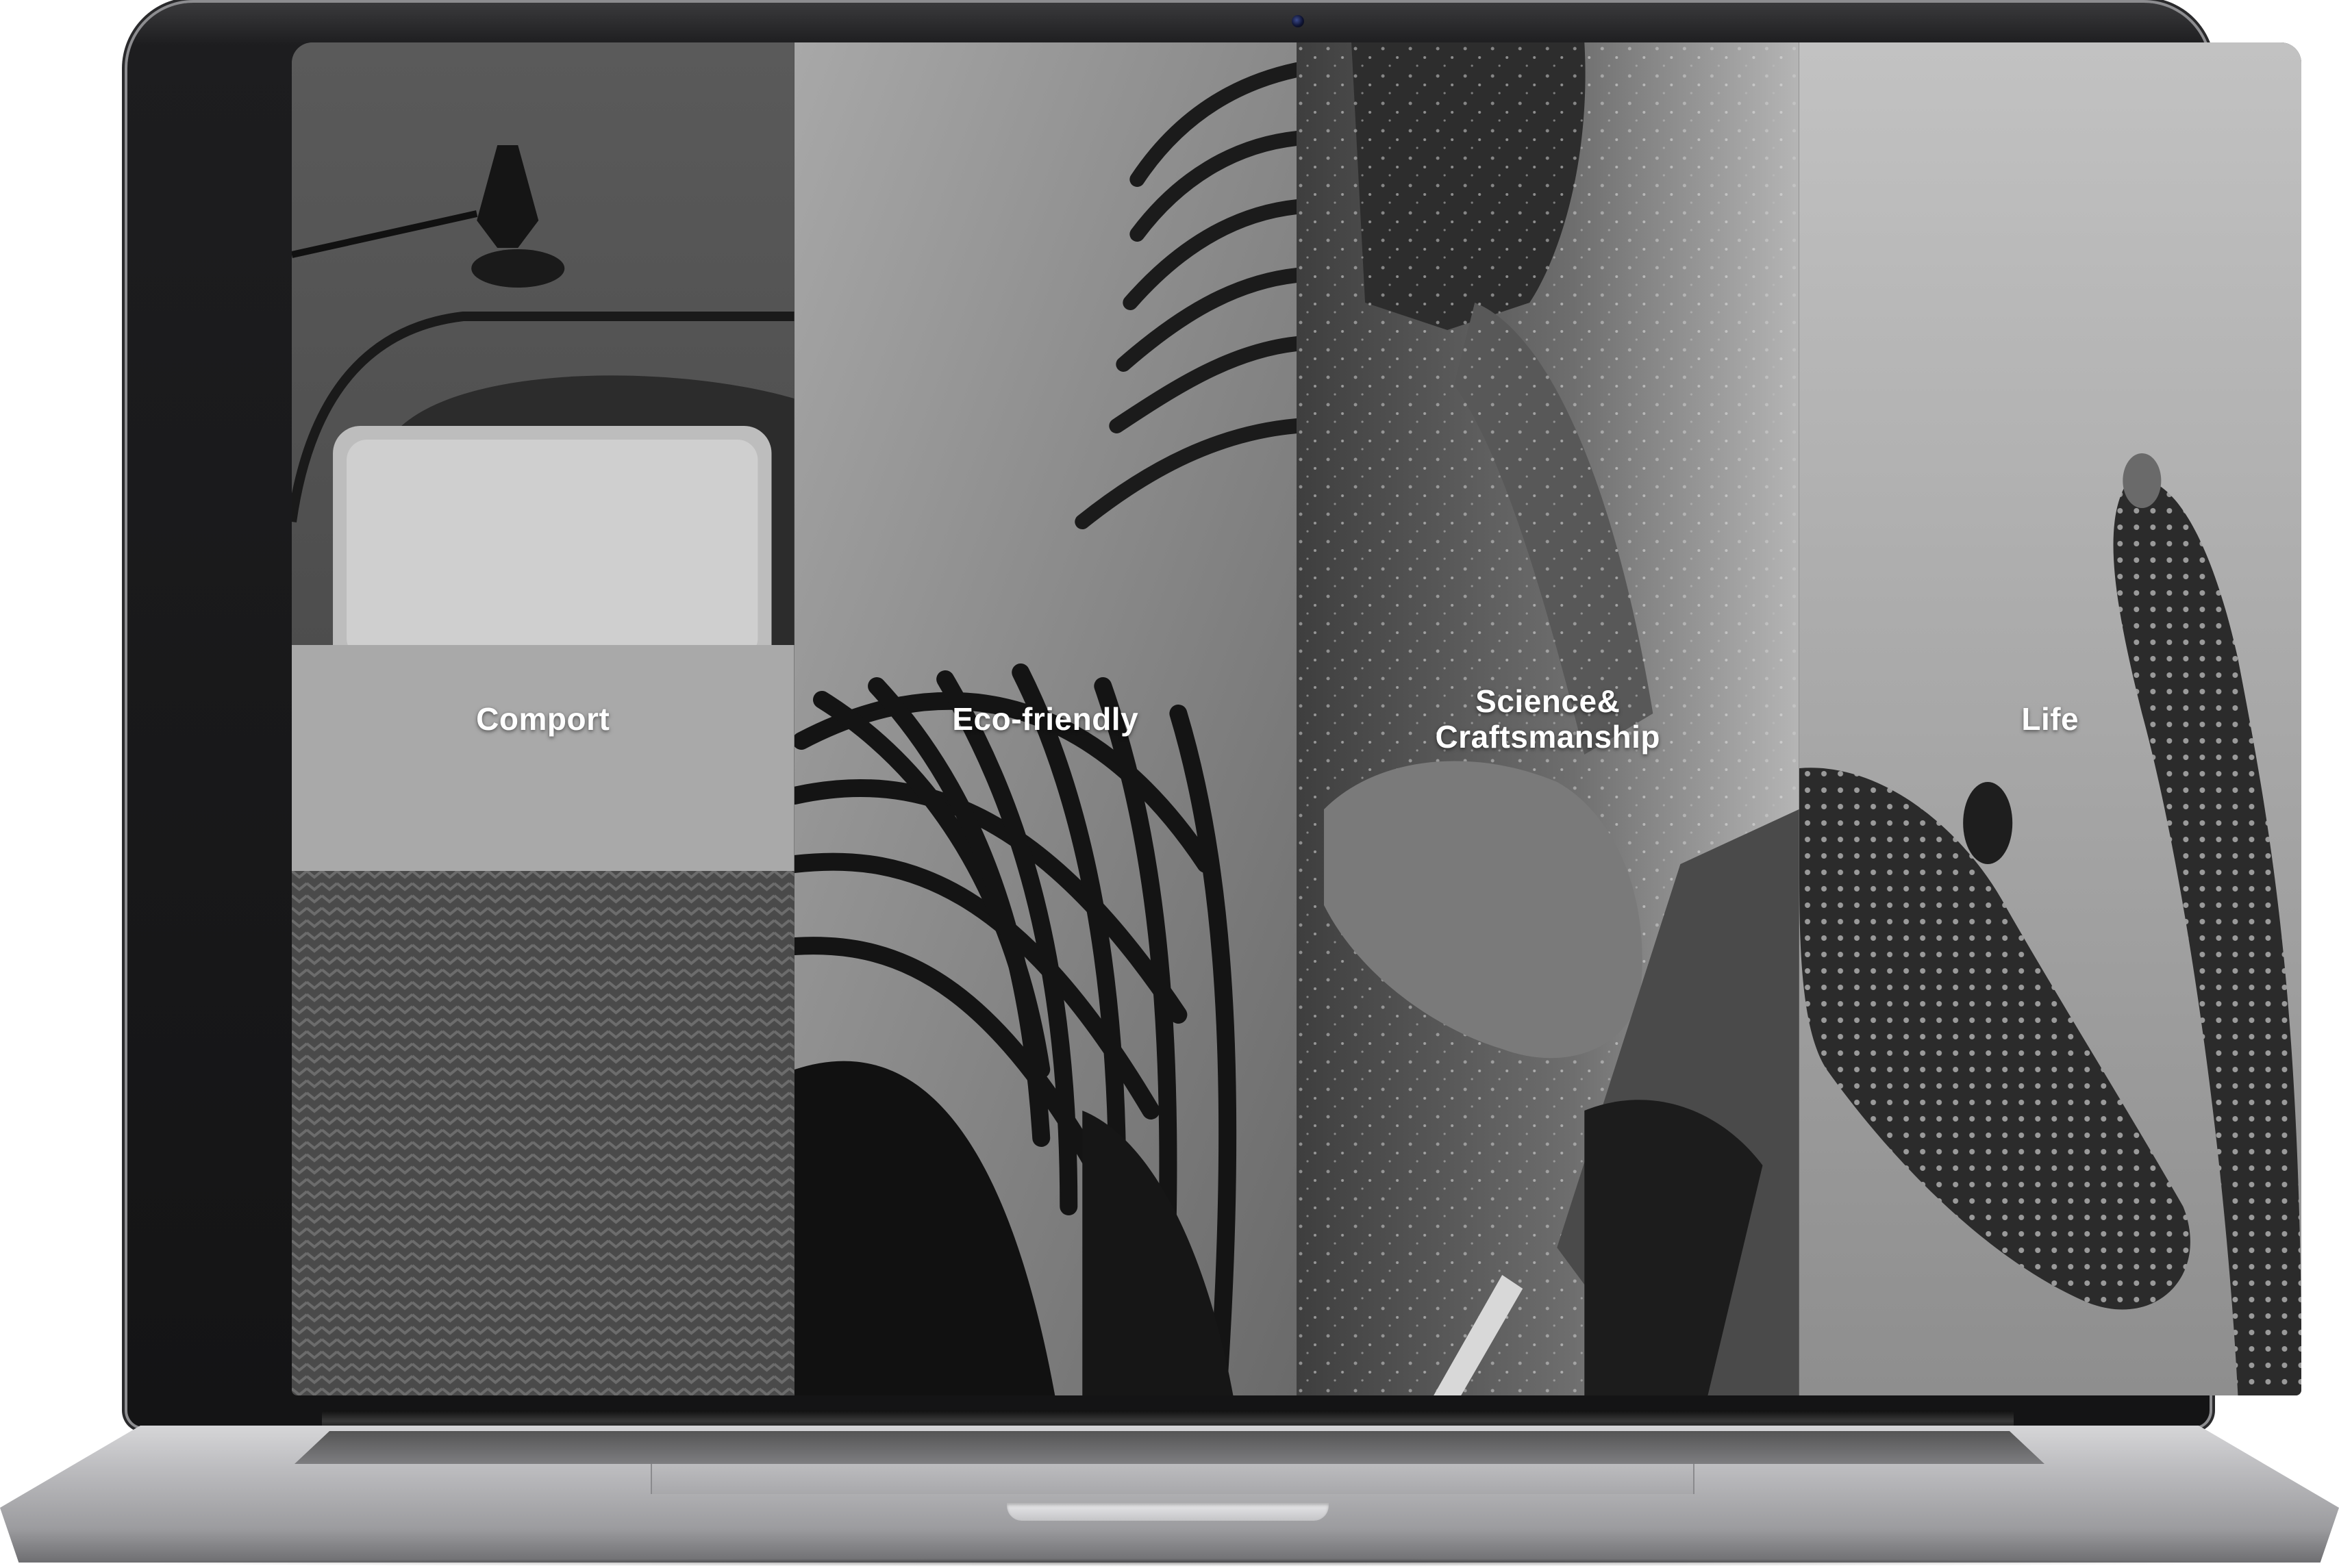 The width and height of the screenshot is (2339, 1568). Describe the element at coordinates (1168, 1512) in the screenshot. I see `opening-notch` at that location.